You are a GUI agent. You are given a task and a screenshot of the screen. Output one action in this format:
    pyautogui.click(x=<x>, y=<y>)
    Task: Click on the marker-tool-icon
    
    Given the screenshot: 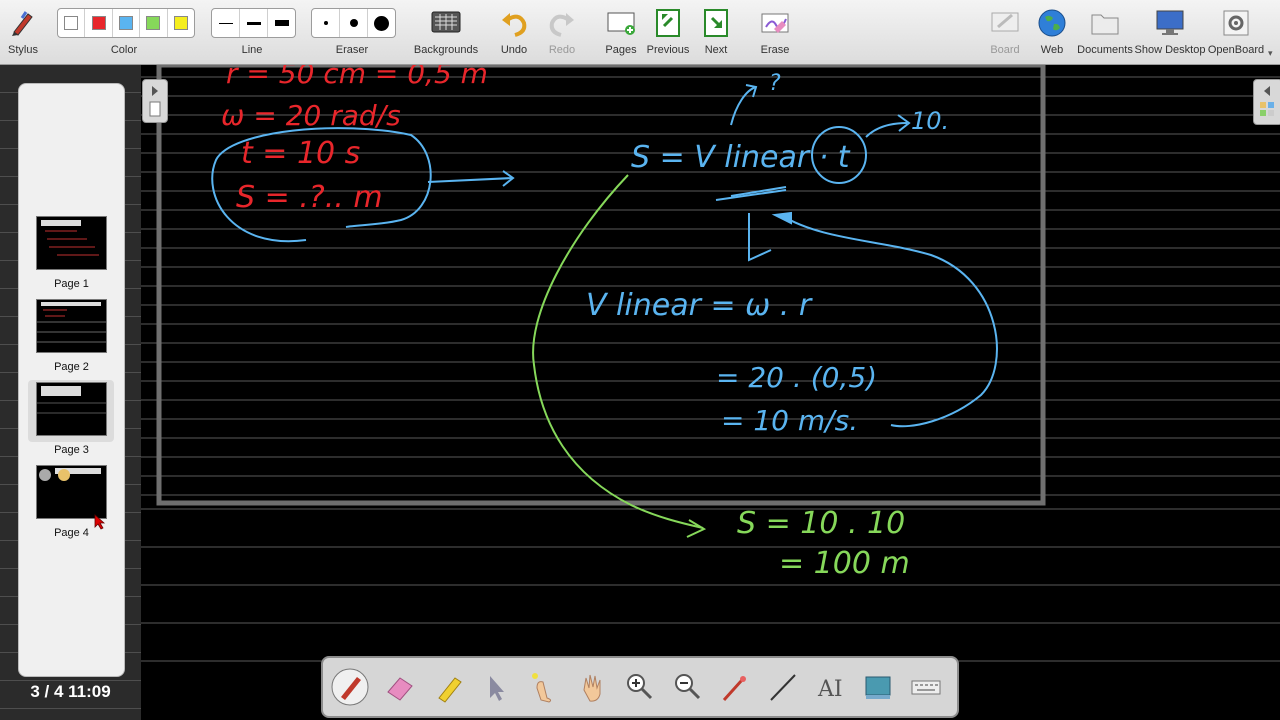 What is the action you would take?
    pyautogui.click(x=448, y=687)
    